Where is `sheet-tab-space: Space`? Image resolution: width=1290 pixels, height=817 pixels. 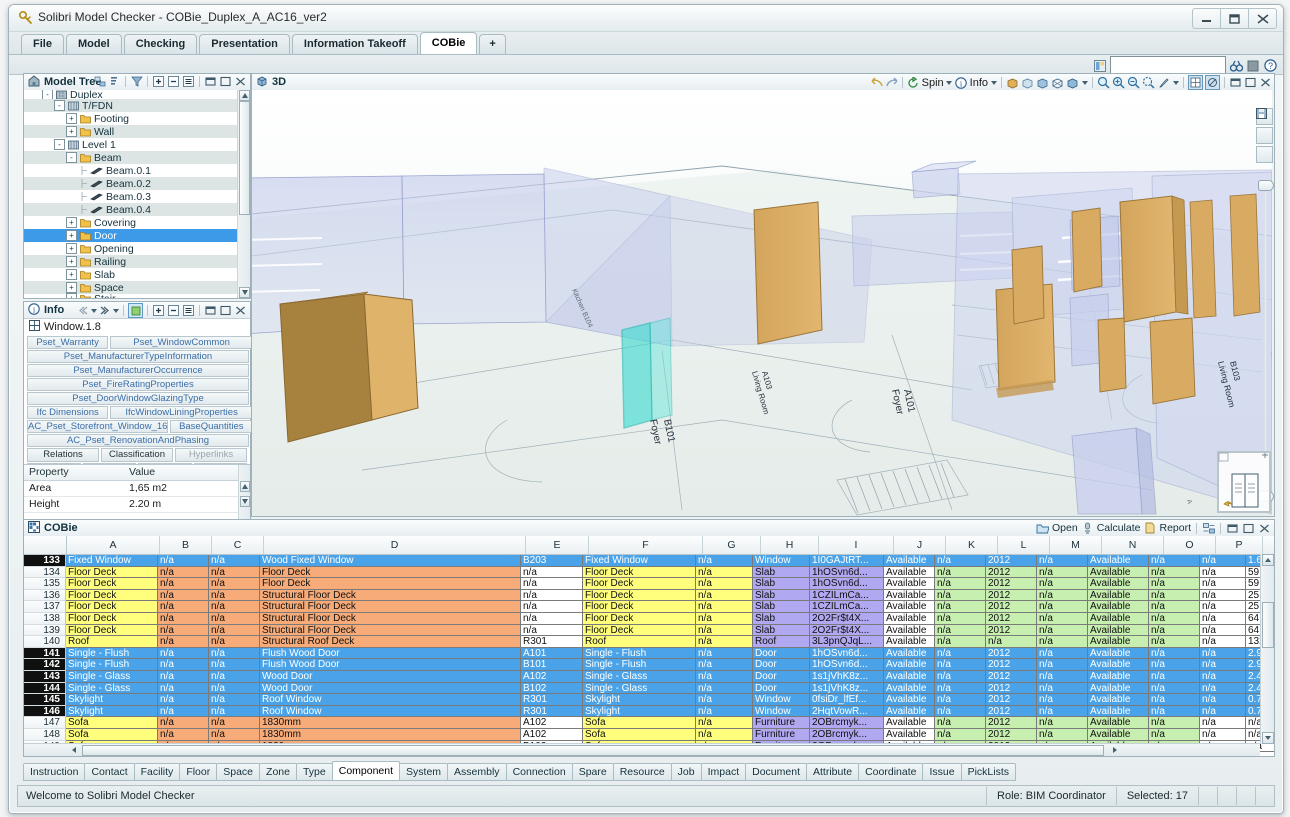
sheet-tab-space: Space is located at coordinates (238, 772).